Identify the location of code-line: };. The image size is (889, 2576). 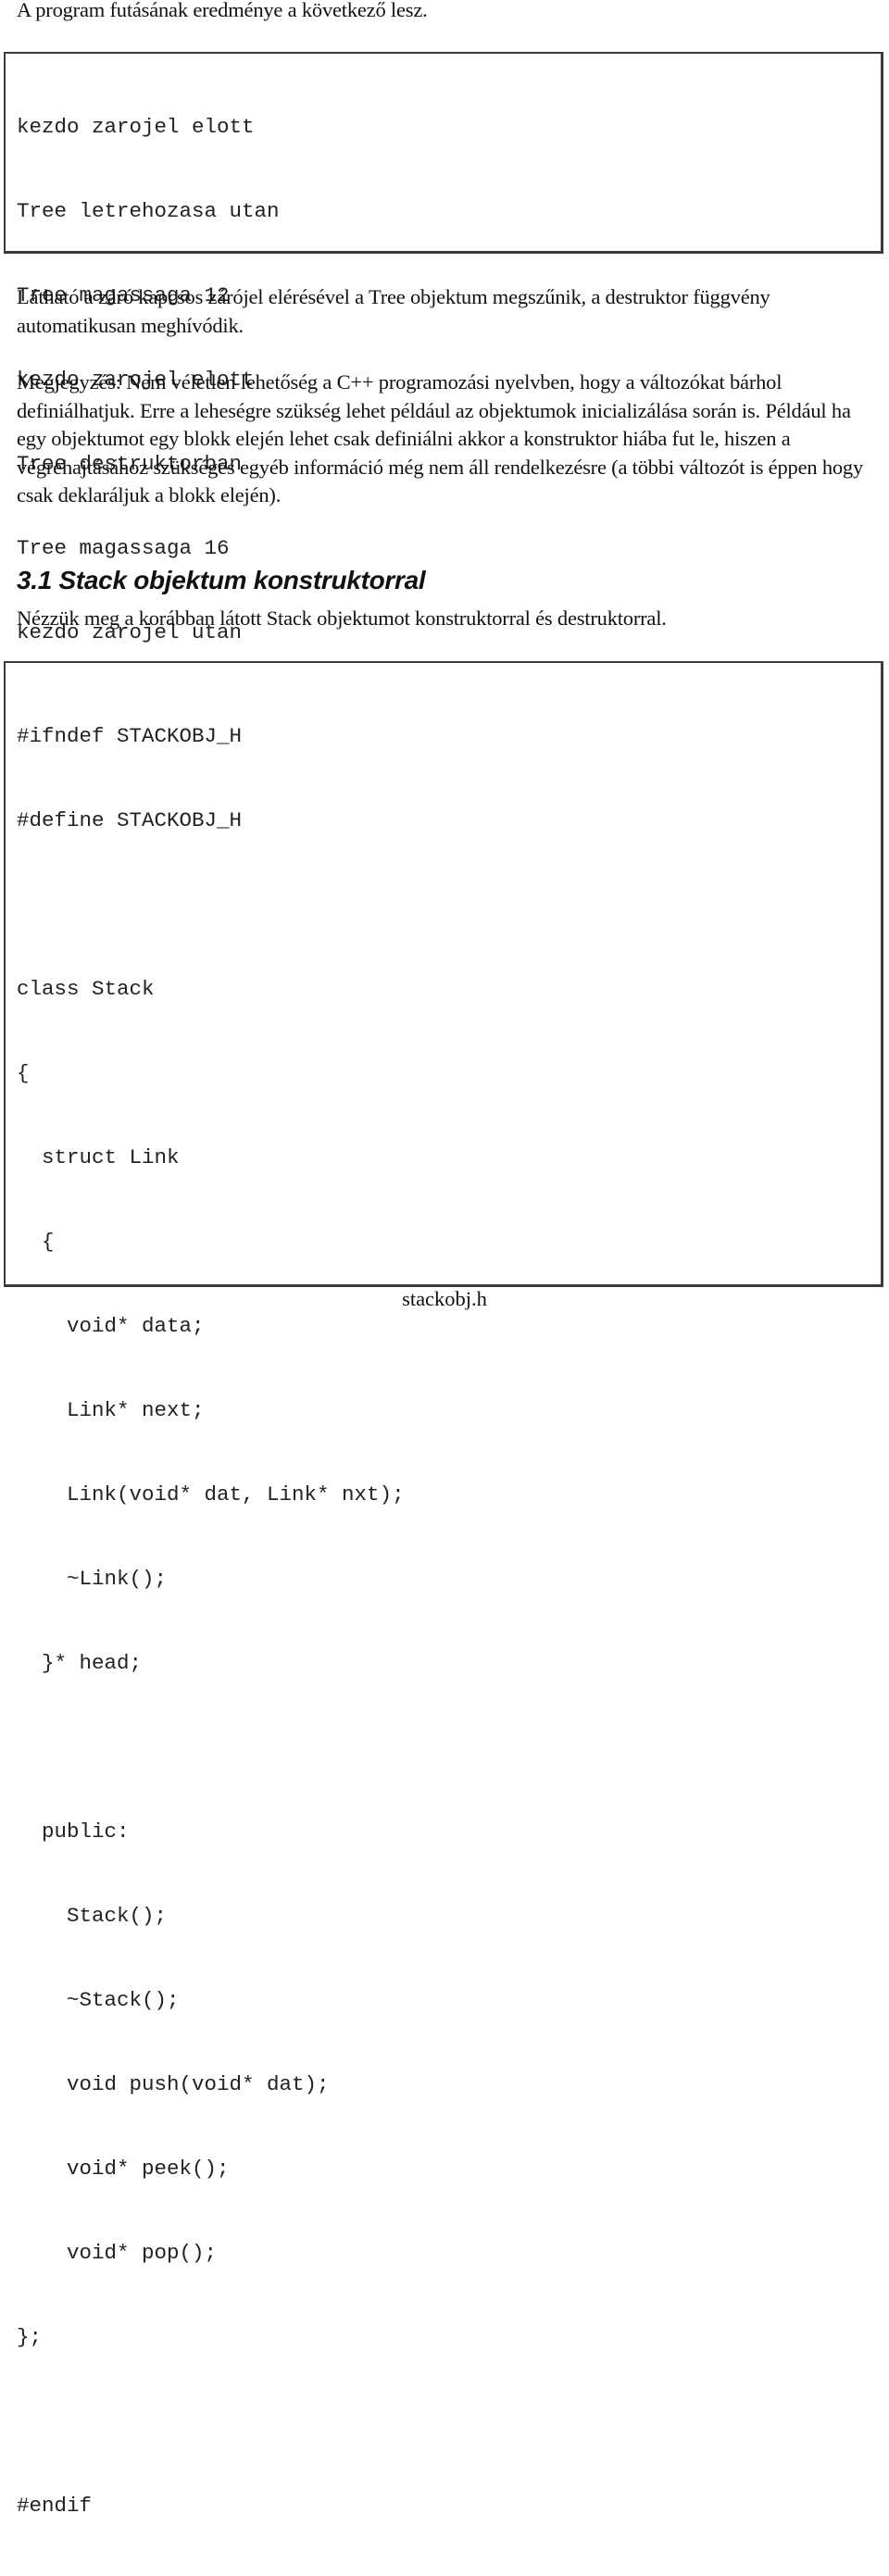
(30, 2338).